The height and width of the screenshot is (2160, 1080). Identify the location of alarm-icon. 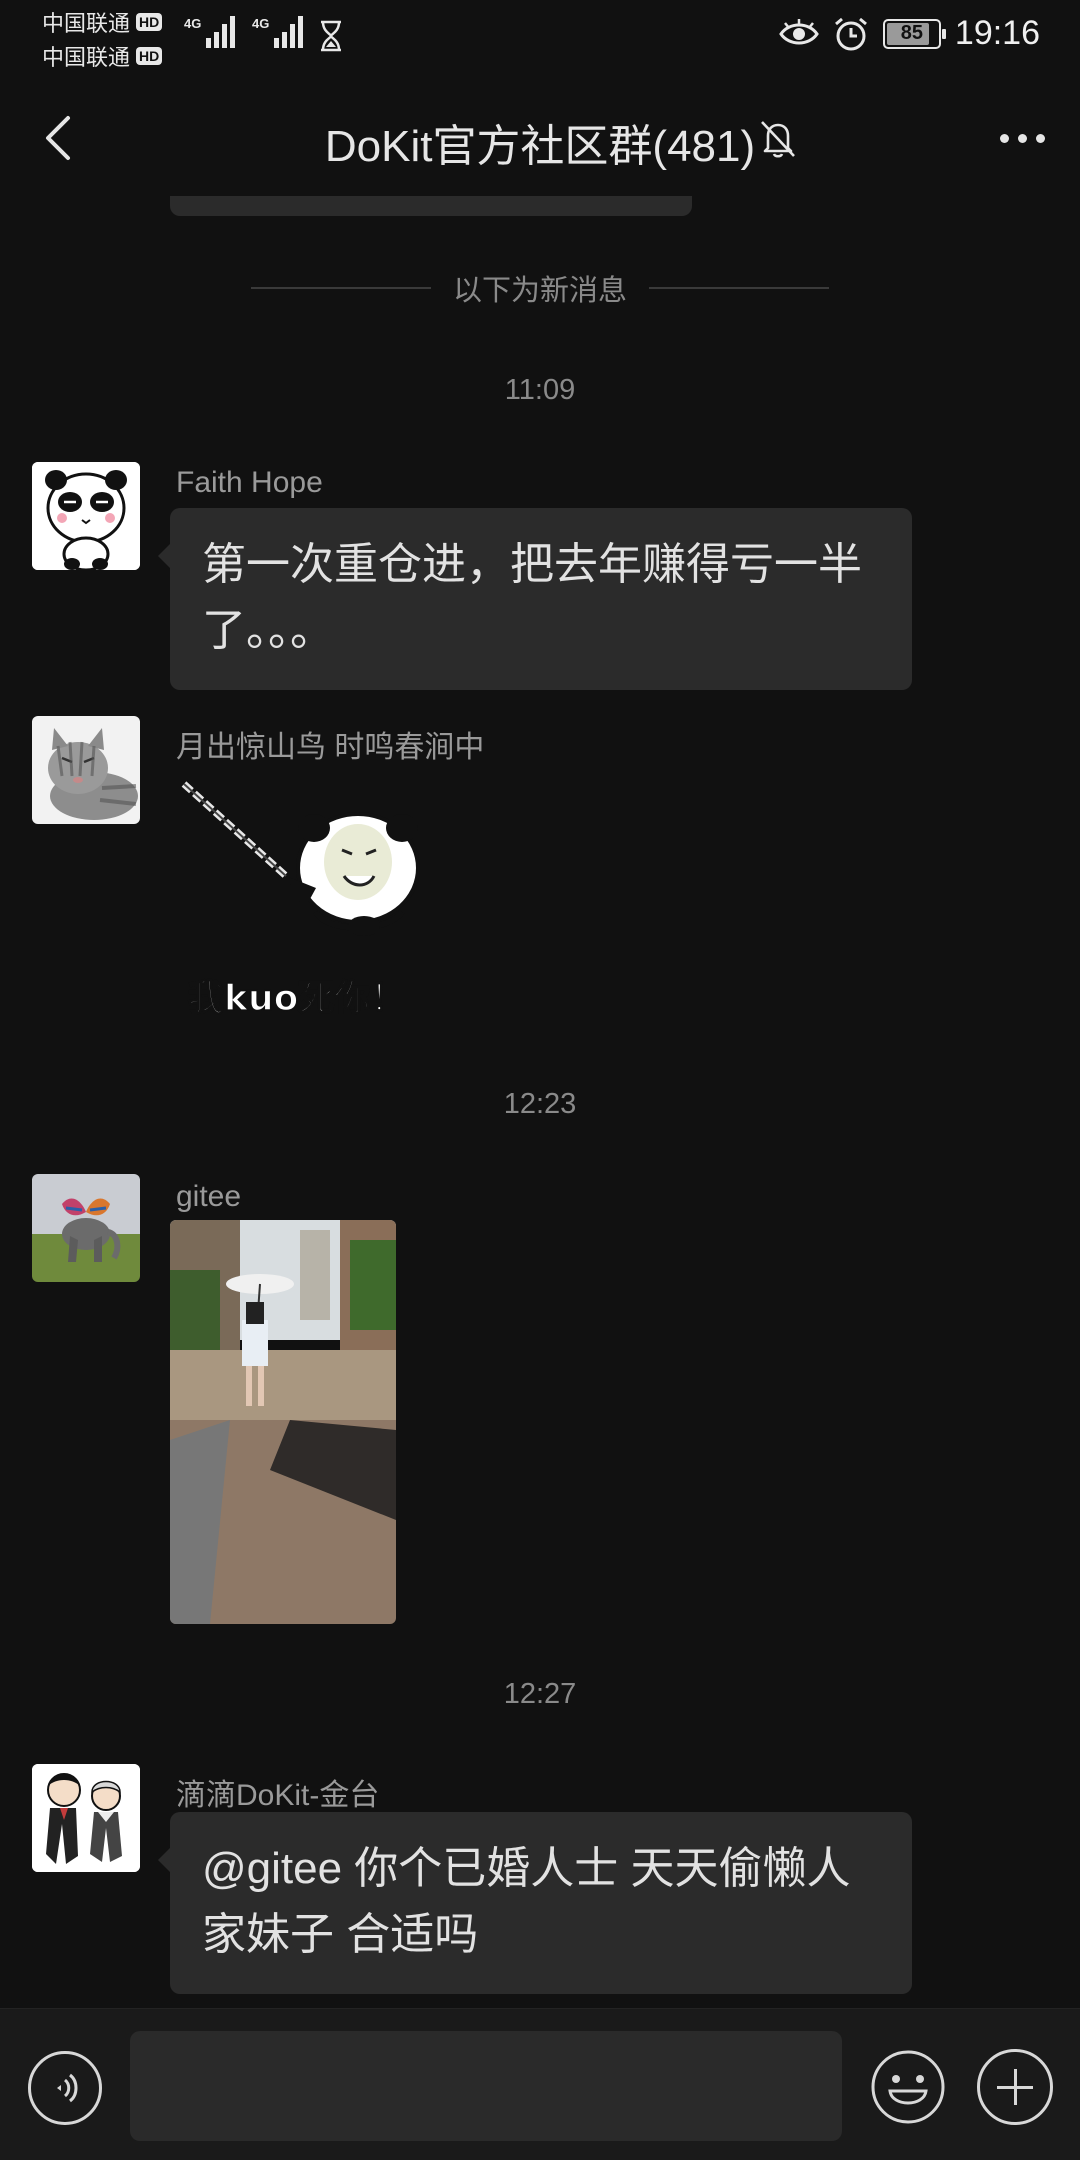
(850, 33).